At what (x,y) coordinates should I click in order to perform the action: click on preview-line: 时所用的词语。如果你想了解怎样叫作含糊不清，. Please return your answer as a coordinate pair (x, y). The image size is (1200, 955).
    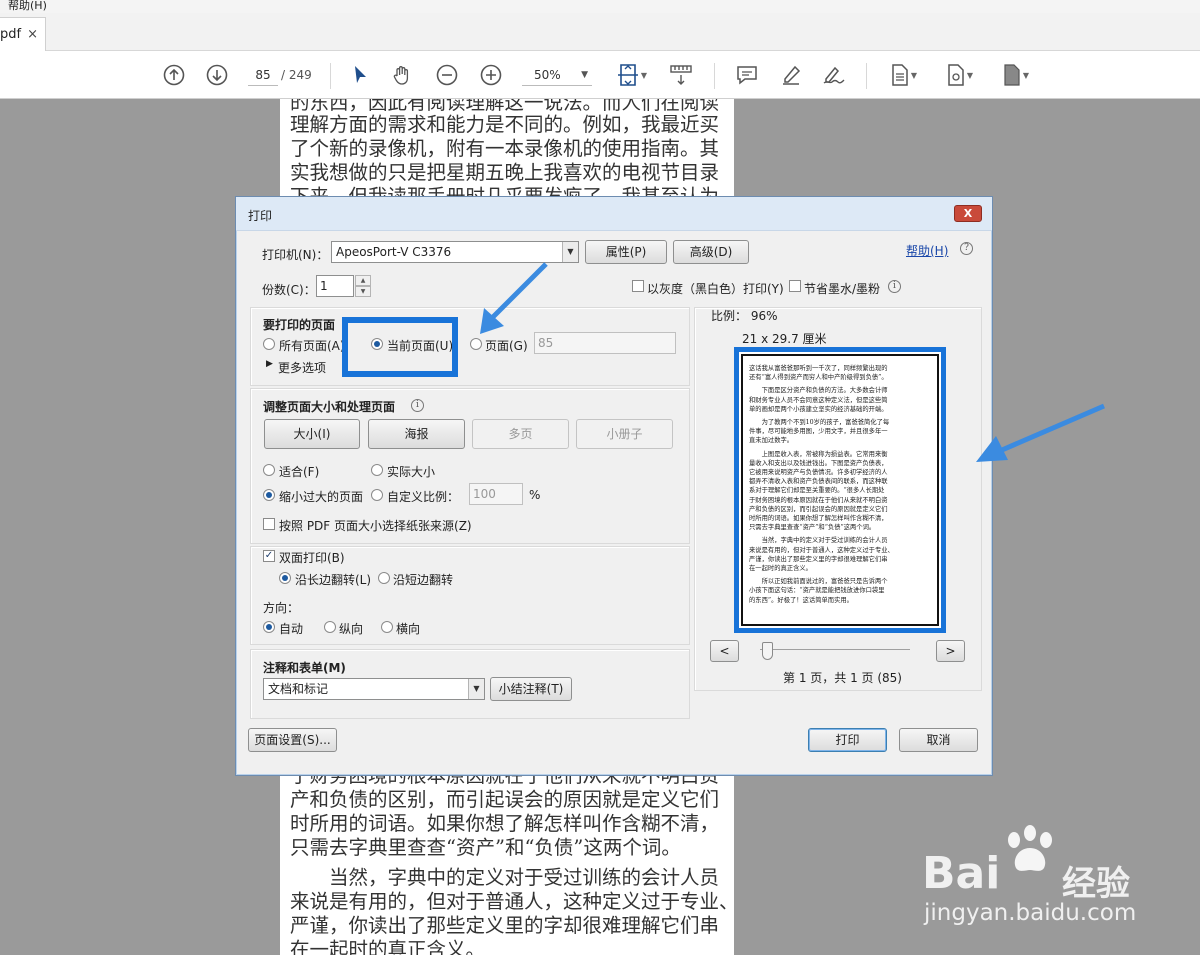
    Looking at the image, I should click on (818, 519).